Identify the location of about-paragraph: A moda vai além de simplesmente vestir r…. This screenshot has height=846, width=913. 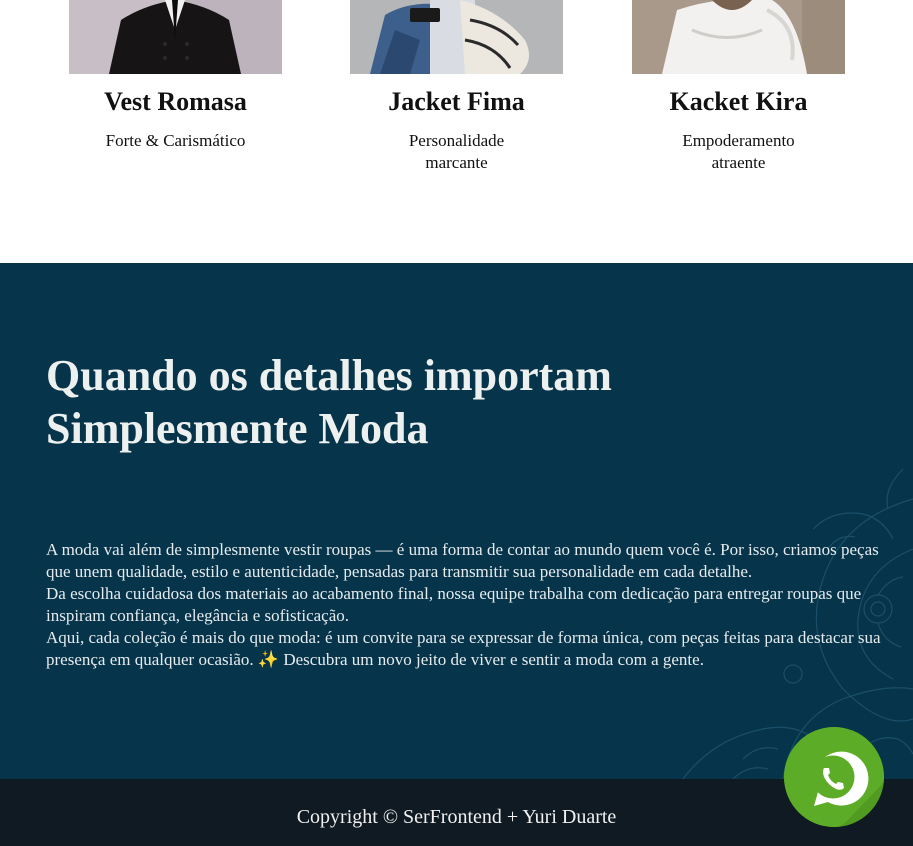
(462, 560).